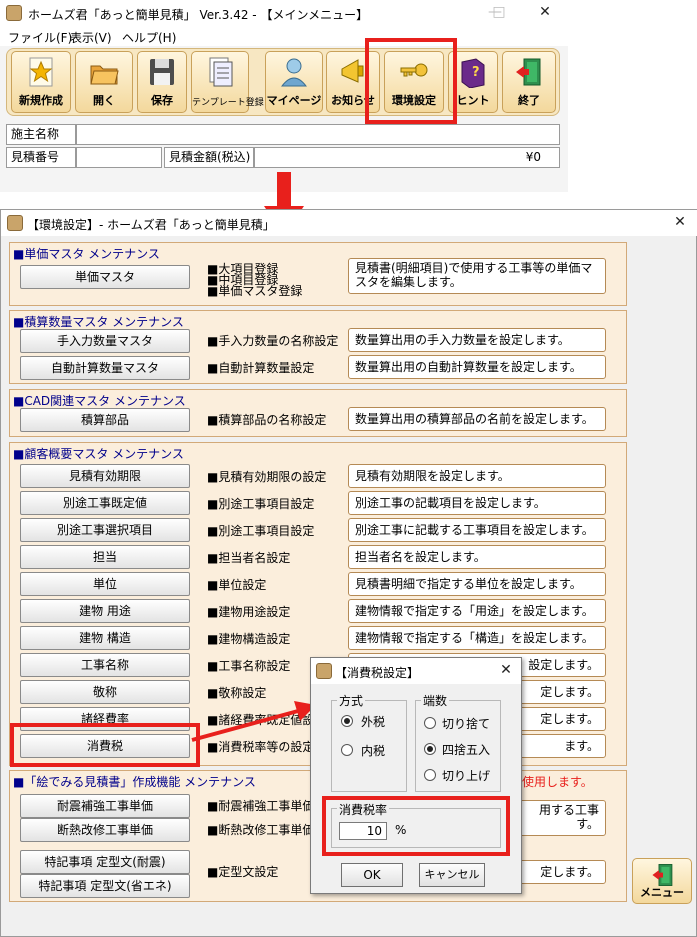 This screenshot has height=937, width=697. What do you see at coordinates (284, 36) in the screenshot?
I see `menu-bar: ファイル(F) 表示(V) ヘルプ(H)` at bounding box center [284, 36].